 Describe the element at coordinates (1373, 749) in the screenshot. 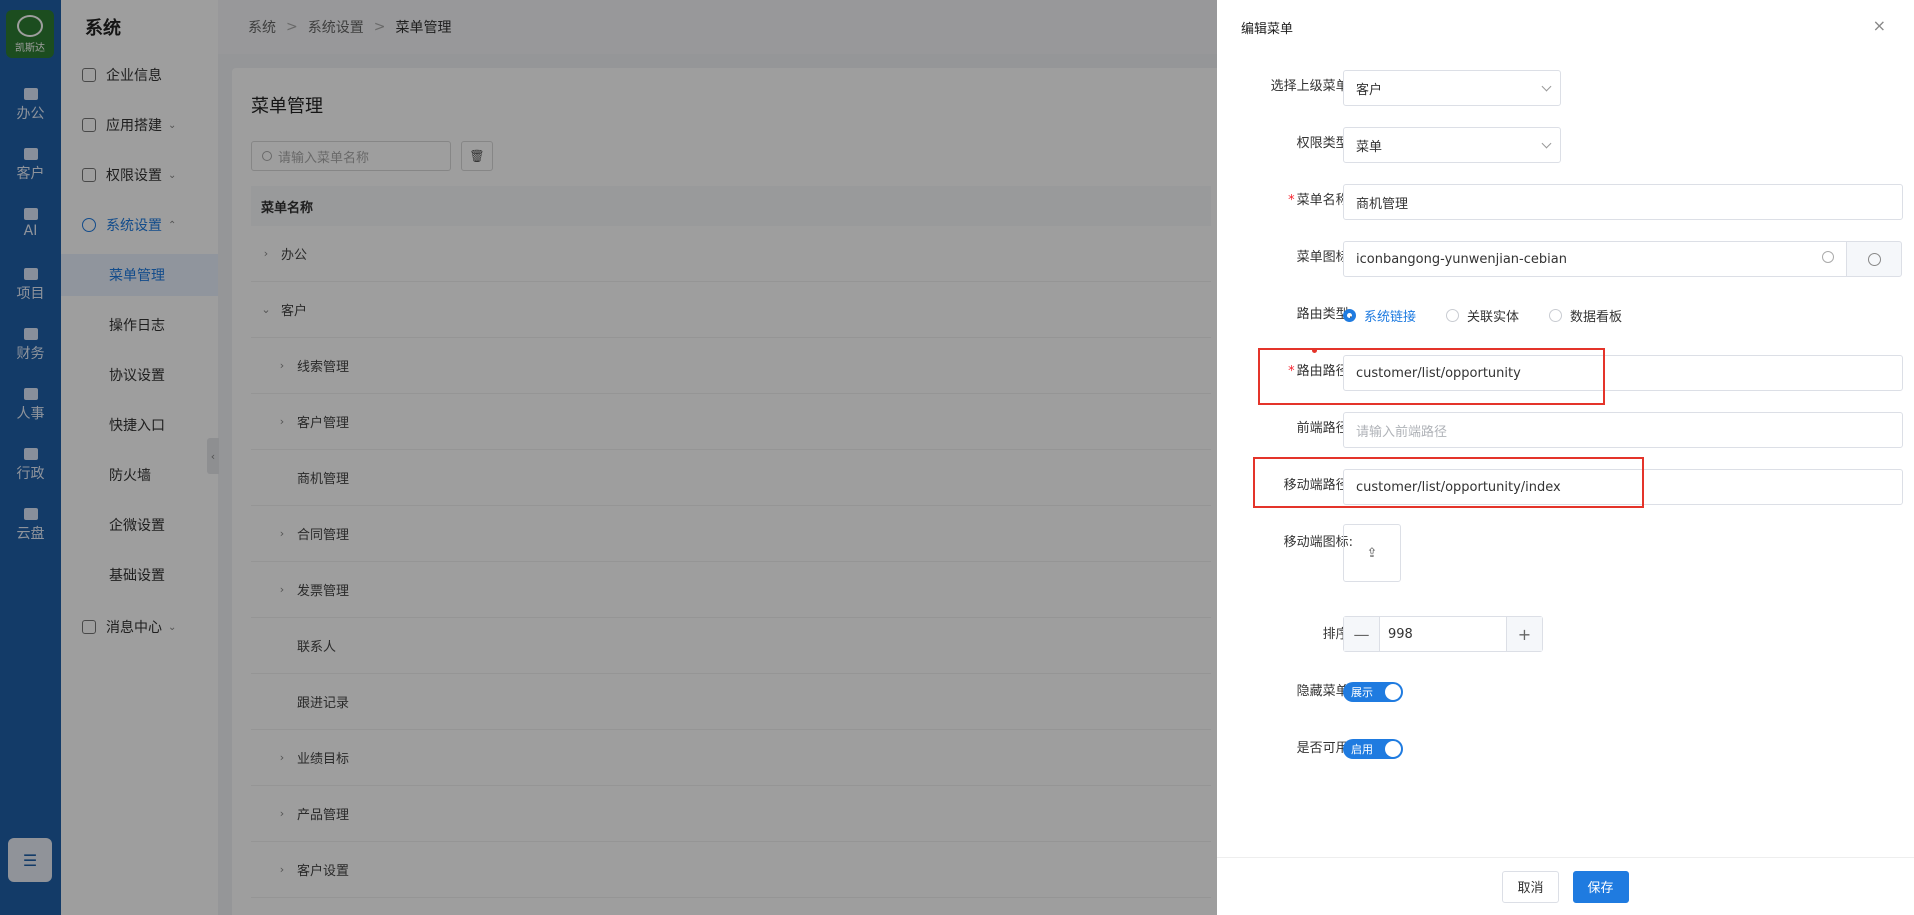

I see `enabled-toggle: 启用` at that location.